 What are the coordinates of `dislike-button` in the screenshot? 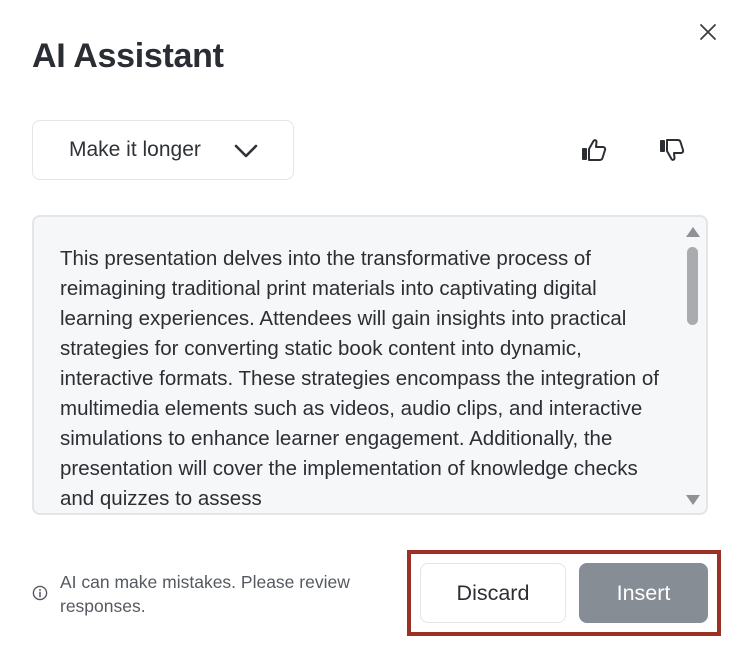 It's located at (672, 150).